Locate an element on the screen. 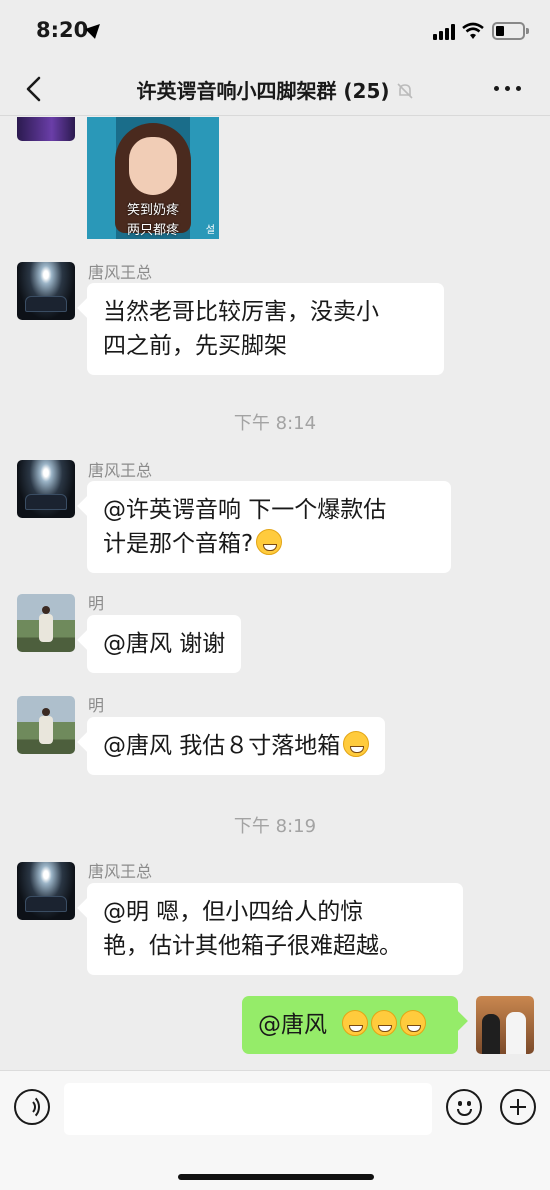  message-input is located at coordinates (248, 1109).